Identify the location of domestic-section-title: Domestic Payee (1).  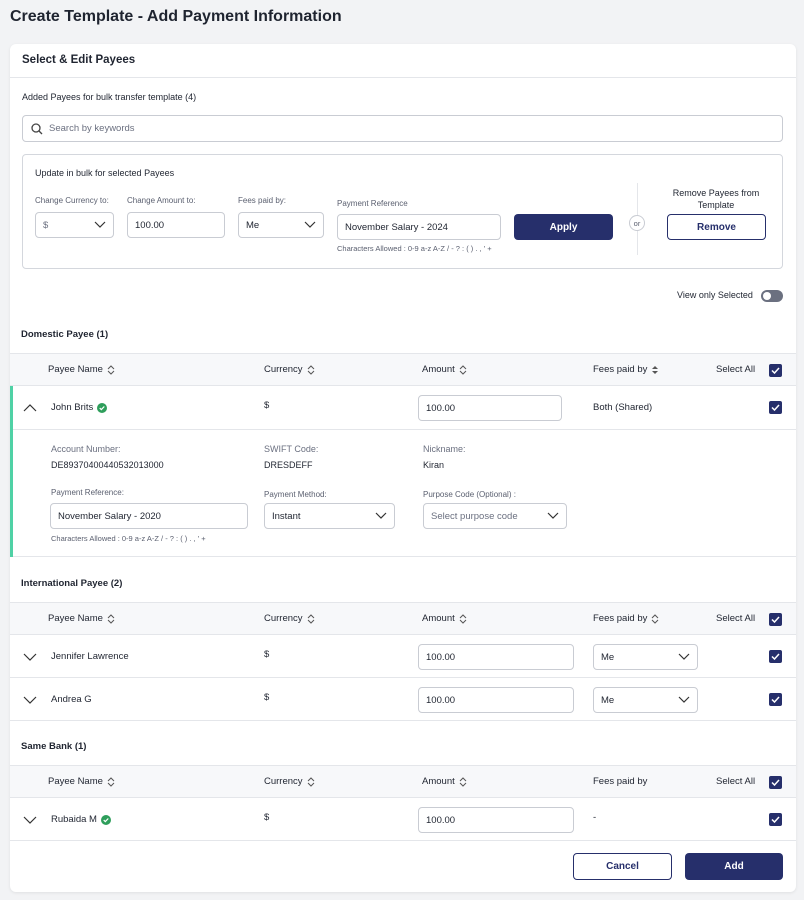
(65, 334).